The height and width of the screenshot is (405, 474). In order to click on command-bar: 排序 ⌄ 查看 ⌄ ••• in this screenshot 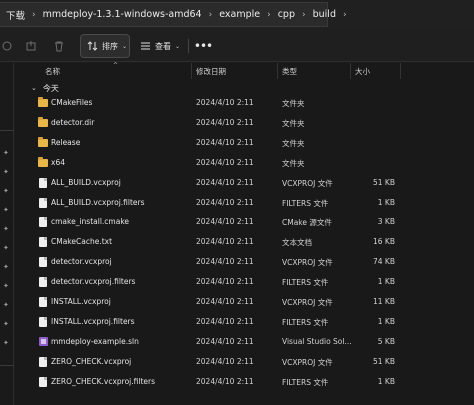, I will do `click(237, 46)`.